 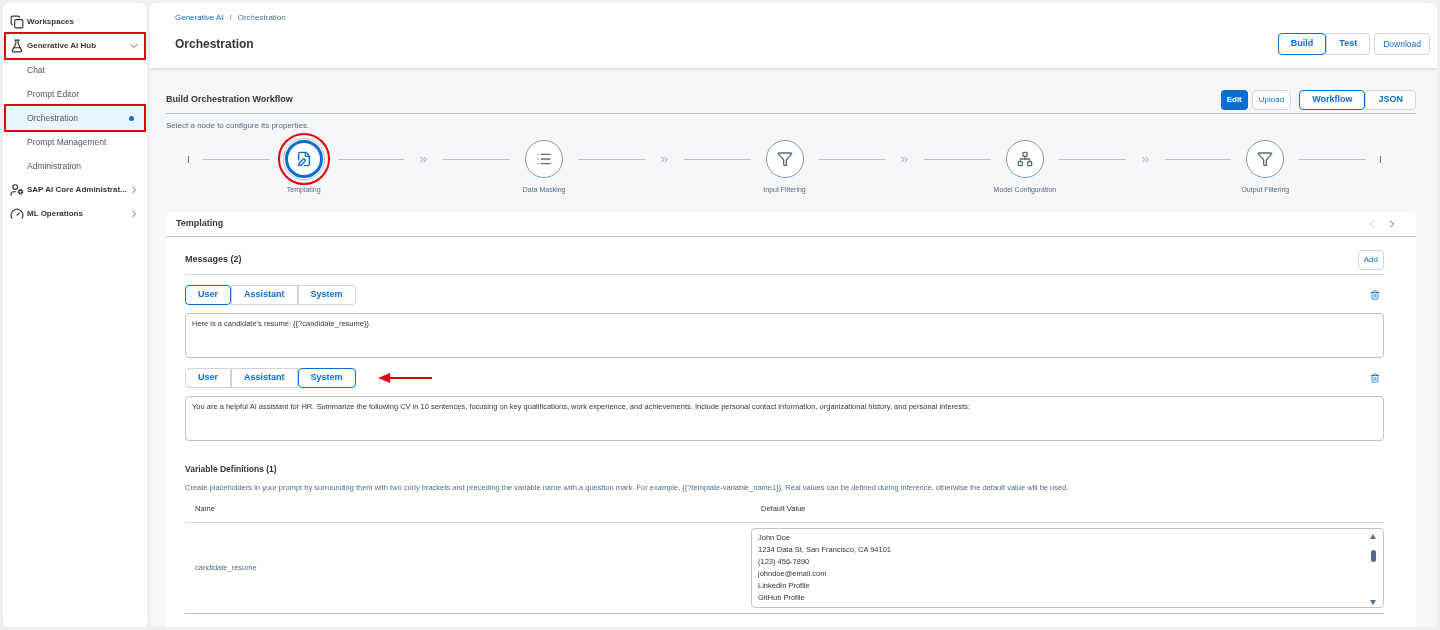 I want to click on nav-item: Administration, so click(x=75, y=166).